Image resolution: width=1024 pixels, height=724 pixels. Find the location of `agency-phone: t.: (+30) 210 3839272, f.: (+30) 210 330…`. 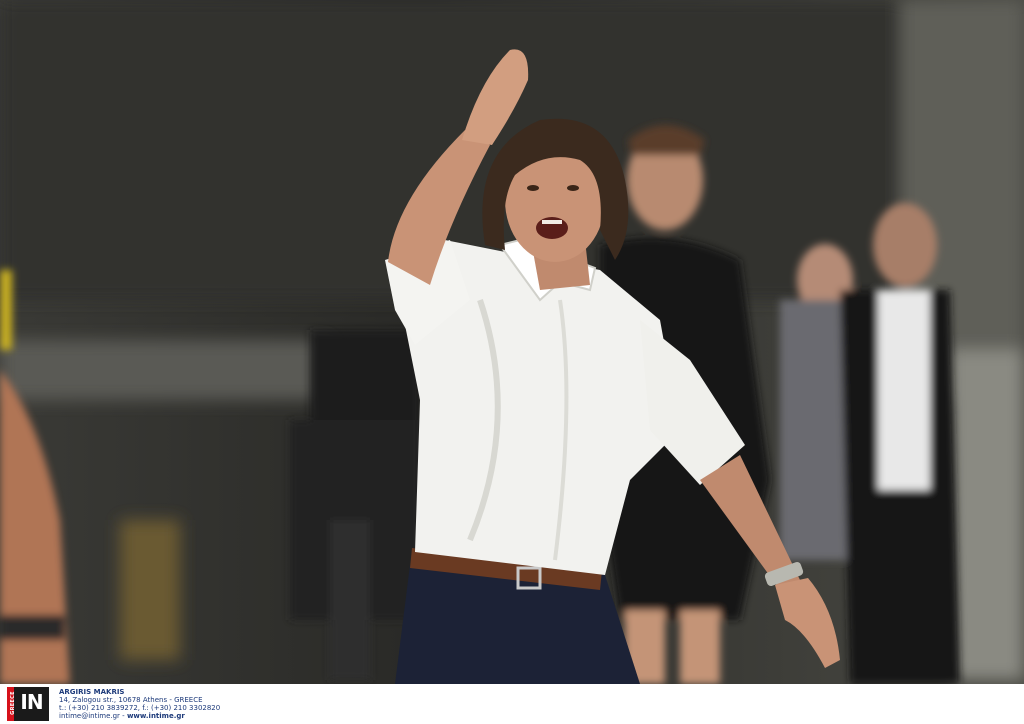

agency-phone: t.: (+30) 210 3839272, f.: (+30) 210 330… is located at coordinates (140, 708).